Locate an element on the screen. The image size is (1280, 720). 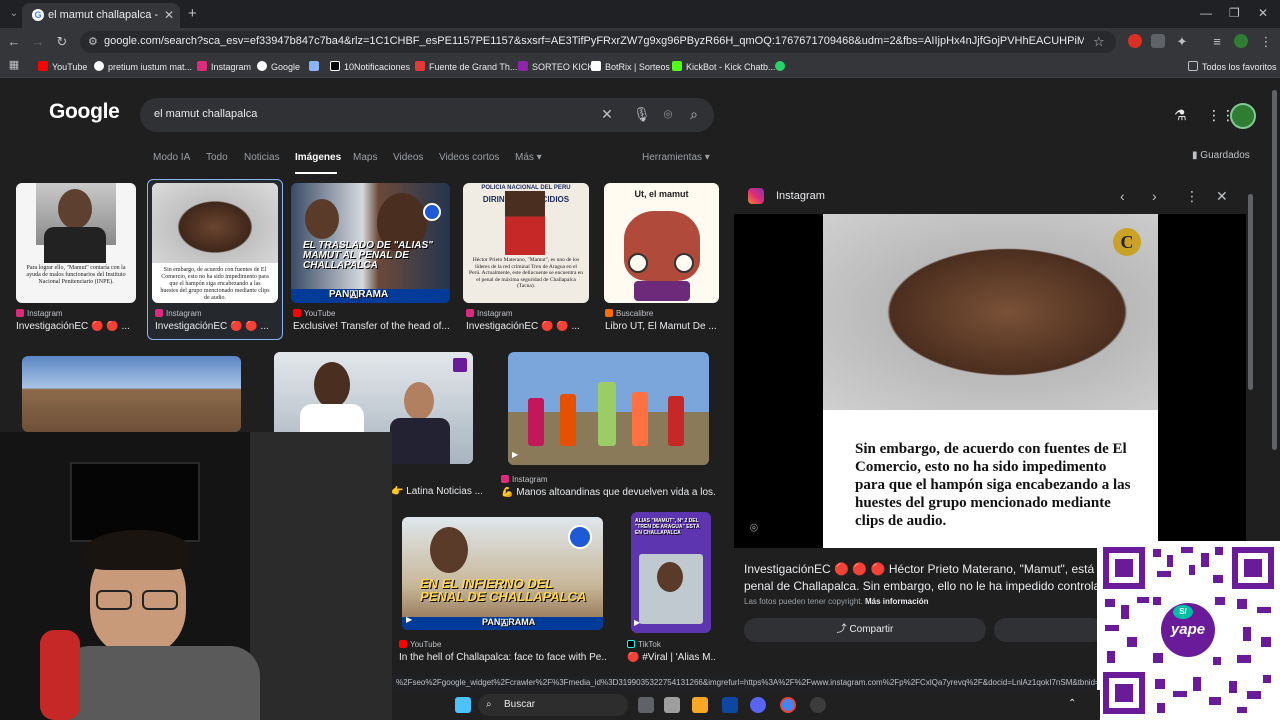
close-icon: ✕ is located at coordinates (1222, 196).